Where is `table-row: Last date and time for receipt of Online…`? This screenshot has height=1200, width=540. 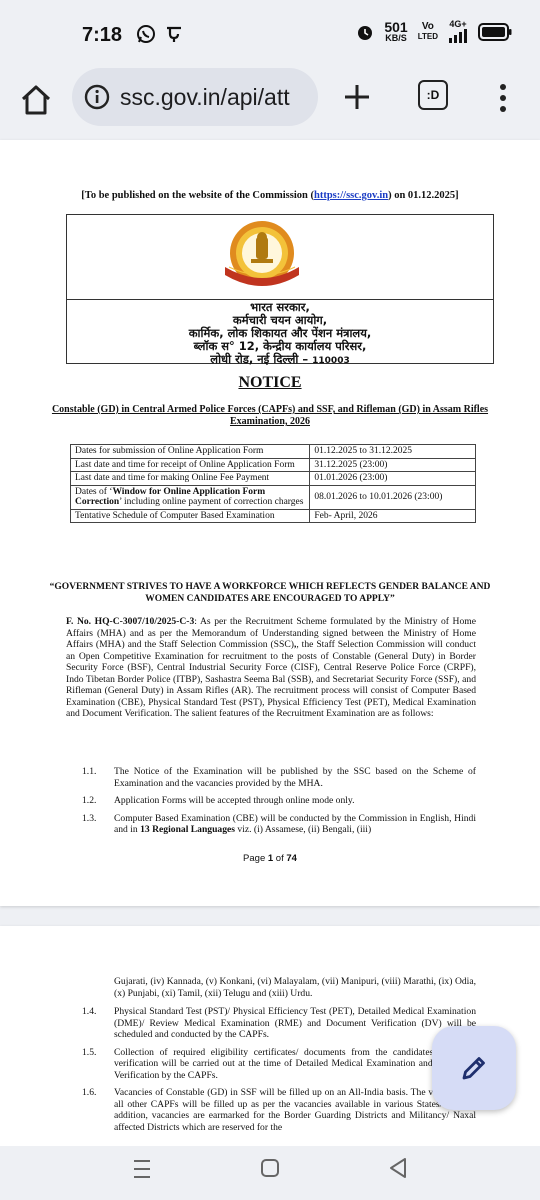 table-row: Last date and time for receipt of Online… is located at coordinates (272, 464).